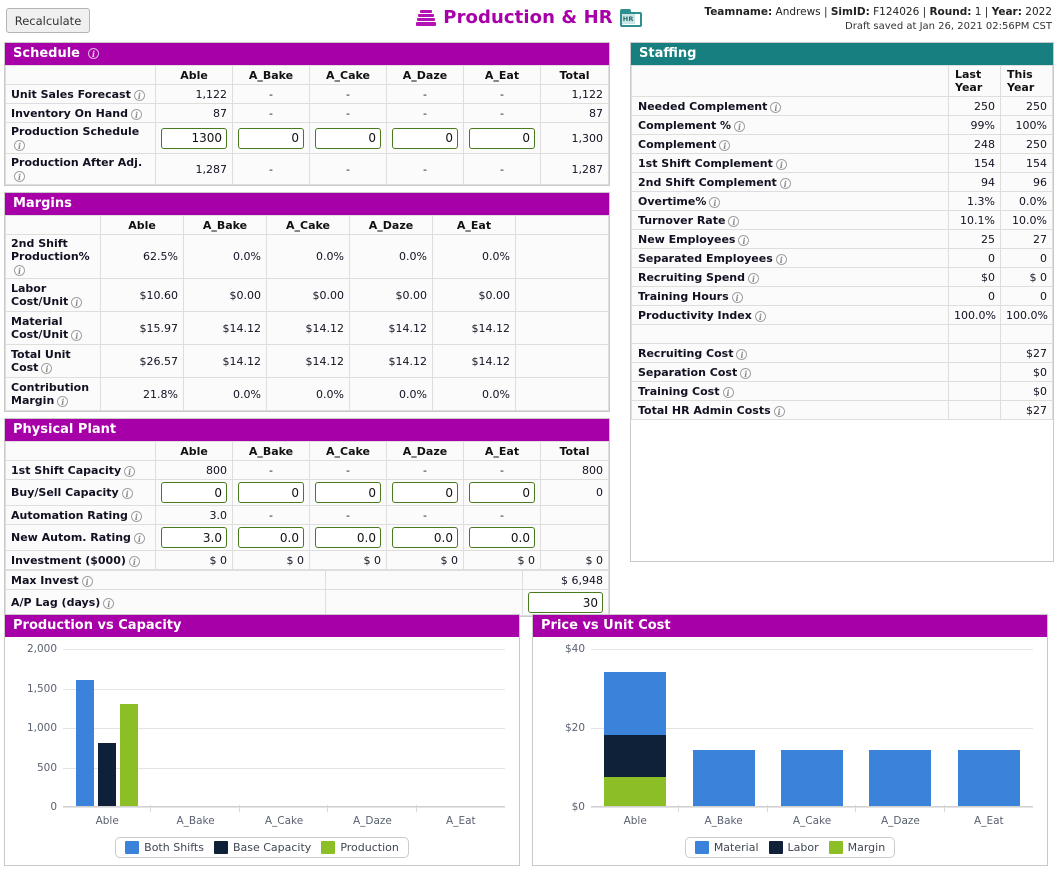  I want to click on row-label-cell: Contribution Margin i, so click(53, 394).